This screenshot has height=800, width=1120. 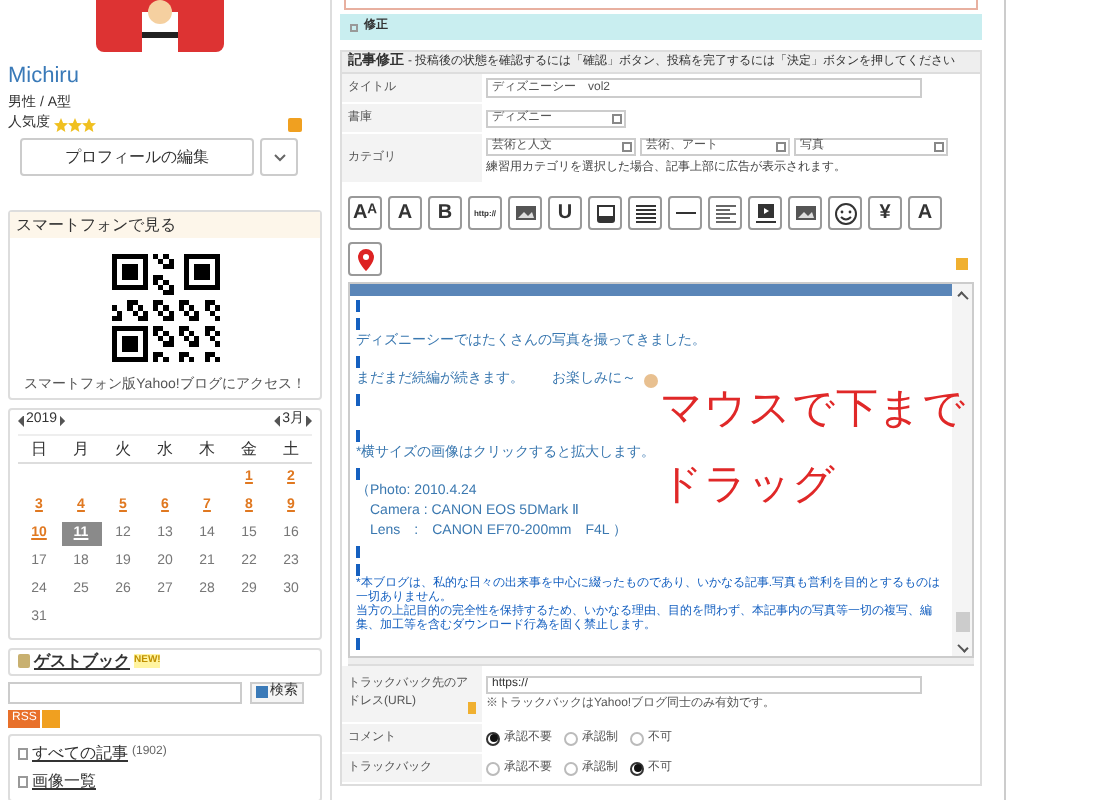 What do you see at coordinates (123, 449) in the screenshot?
I see `weekday-label: 火` at bounding box center [123, 449].